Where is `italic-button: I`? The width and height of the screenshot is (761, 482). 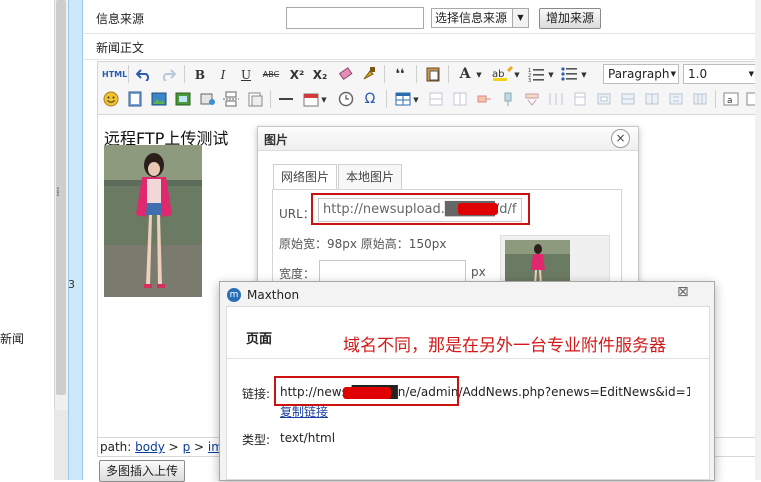
italic-button: I is located at coordinates (223, 75).